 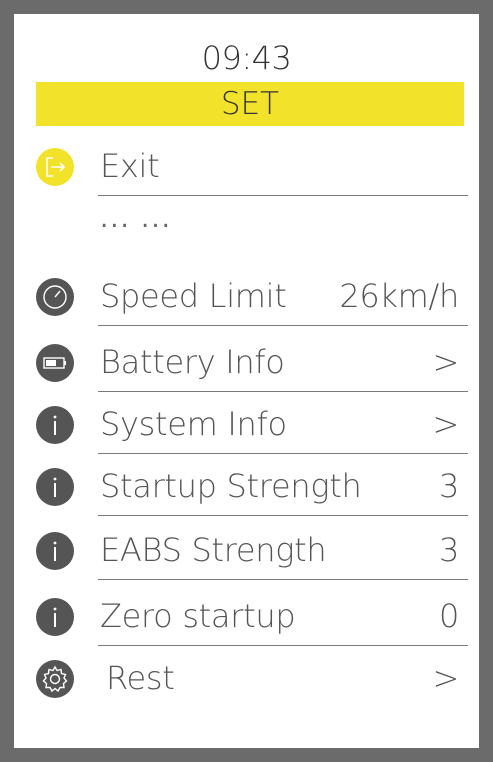 I want to click on battery-icon, so click(x=55, y=363).